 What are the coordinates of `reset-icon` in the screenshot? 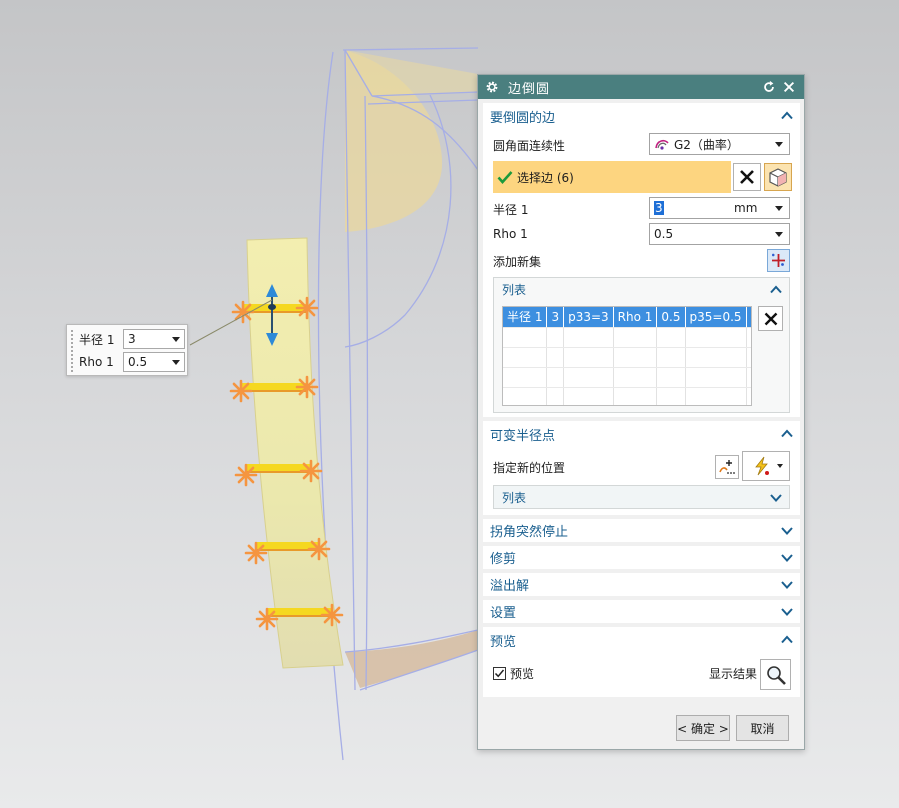 It's located at (769, 87).